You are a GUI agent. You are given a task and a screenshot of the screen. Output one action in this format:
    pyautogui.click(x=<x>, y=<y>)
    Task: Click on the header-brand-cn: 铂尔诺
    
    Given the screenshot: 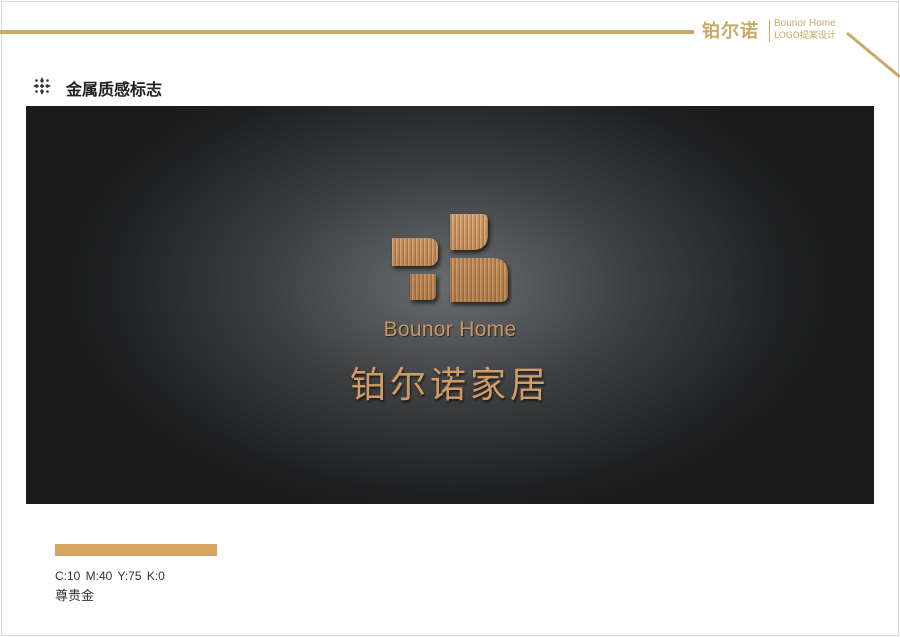 What is the action you would take?
    pyautogui.click(x=730, y=31)
    